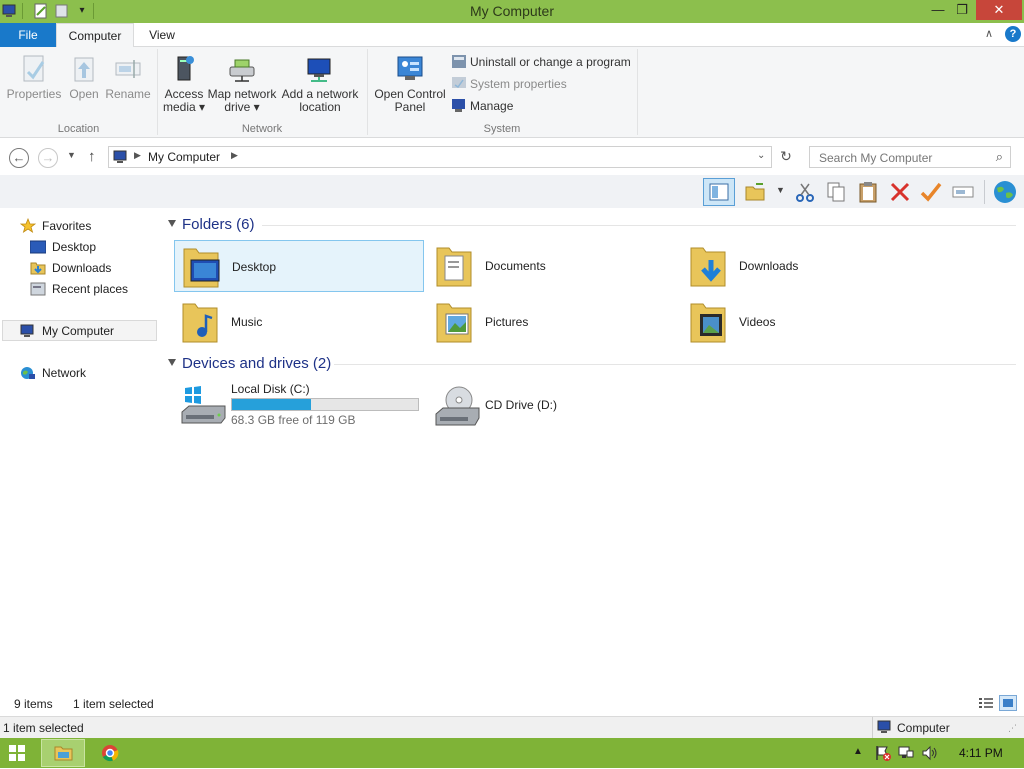 Image resolution: width=1024 pixels, height=769 pixels. I want to click on chrome-icon, so click(110, 754).